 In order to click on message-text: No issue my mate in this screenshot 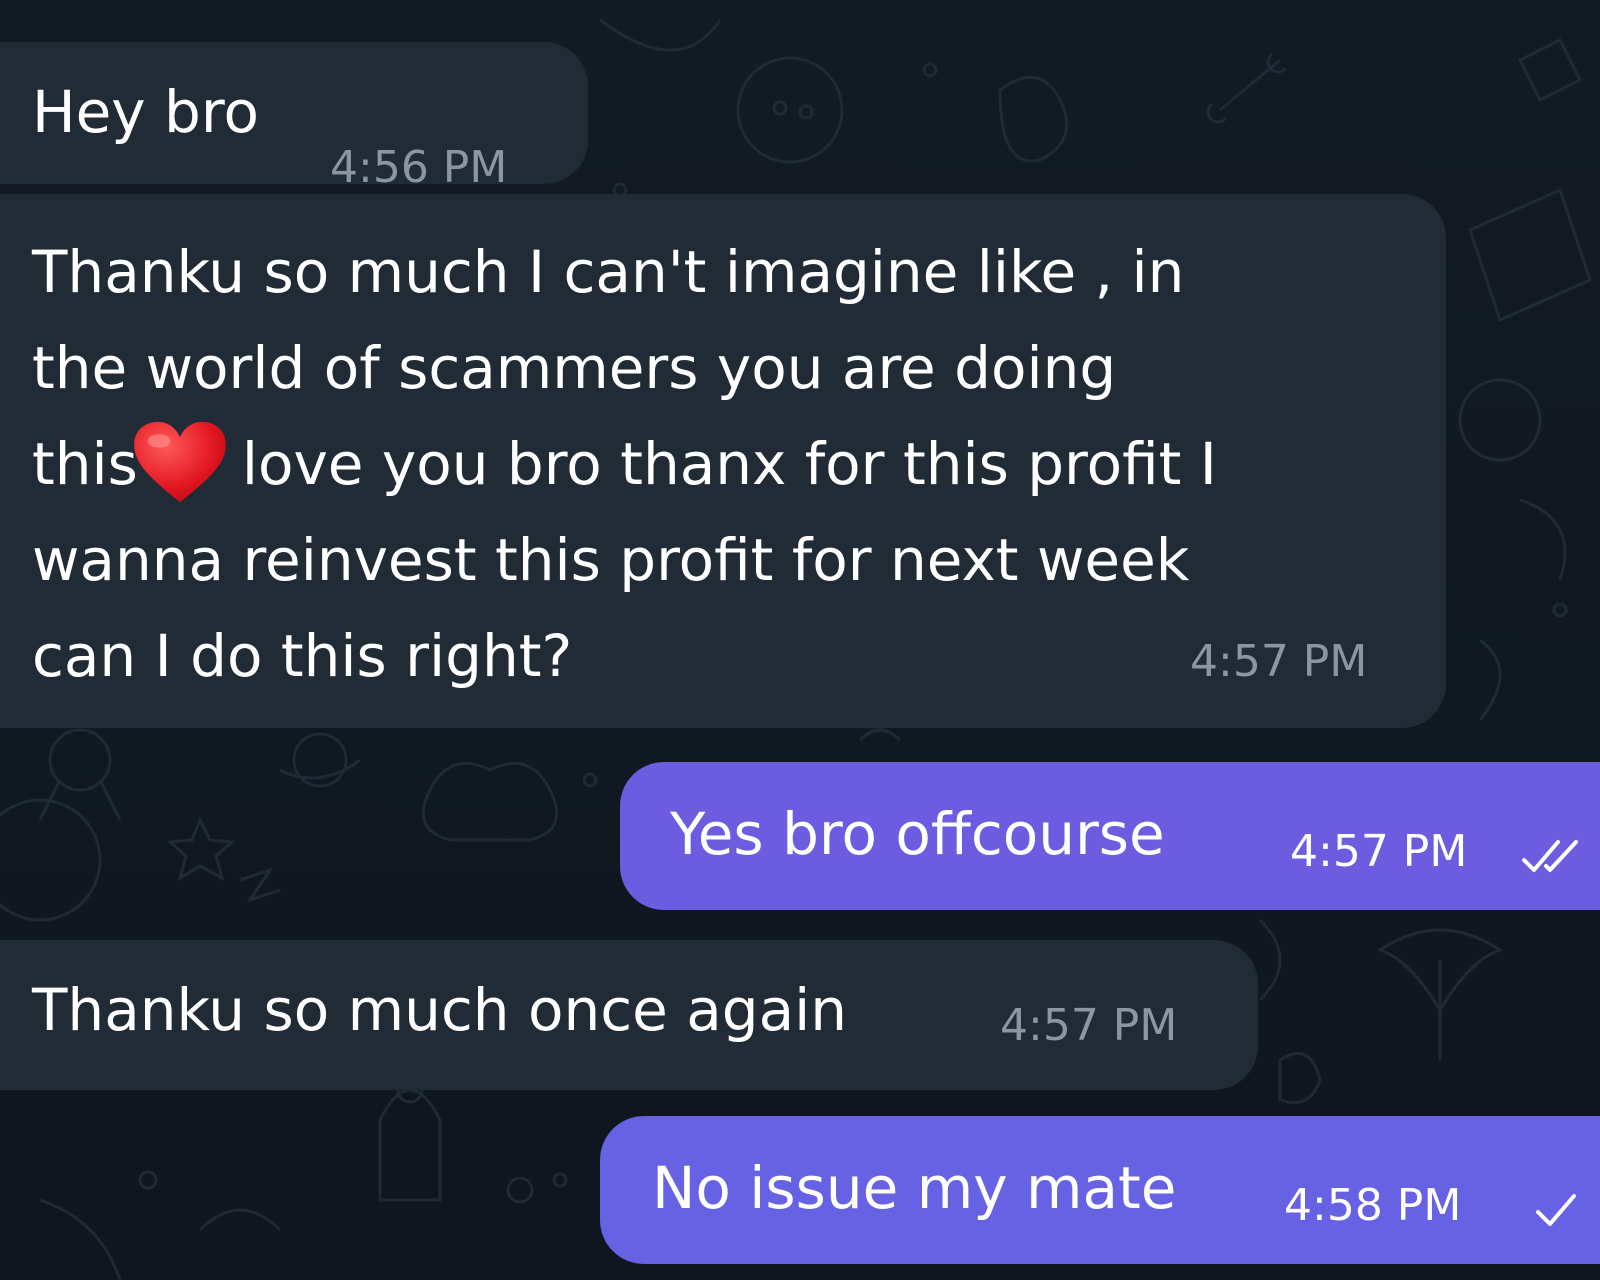, I will do `click(914, 1188)`.